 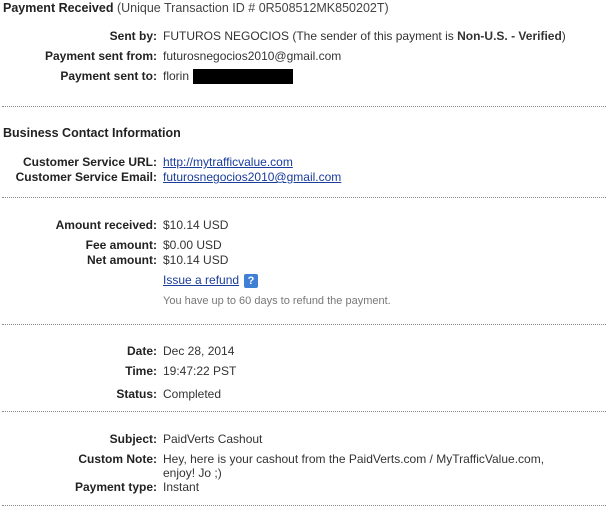 What do you see at coordinates (252, 56) in the screenshot?
I see `sent-from-value: futurosnegocios2010@gmail.com` at bounding box center [252, 56].